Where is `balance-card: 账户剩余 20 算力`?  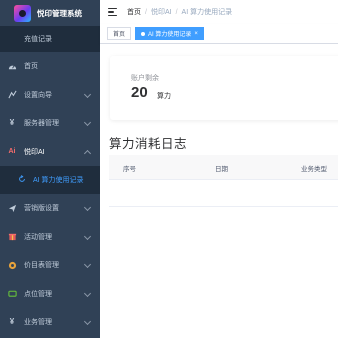
balance-card: 账户剩余 20 算力 is located at coordinates (224, 88).